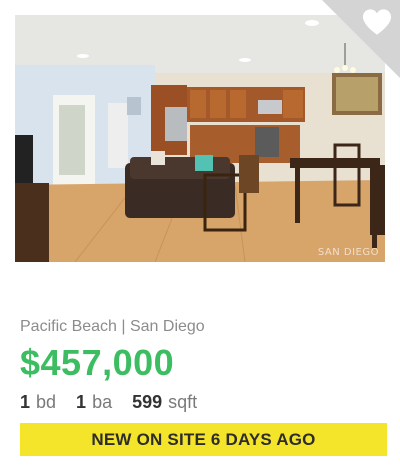 The image size is (400, 470). I want to click on listing-location: Pacific Beach | San Diego, so click(112, 326).